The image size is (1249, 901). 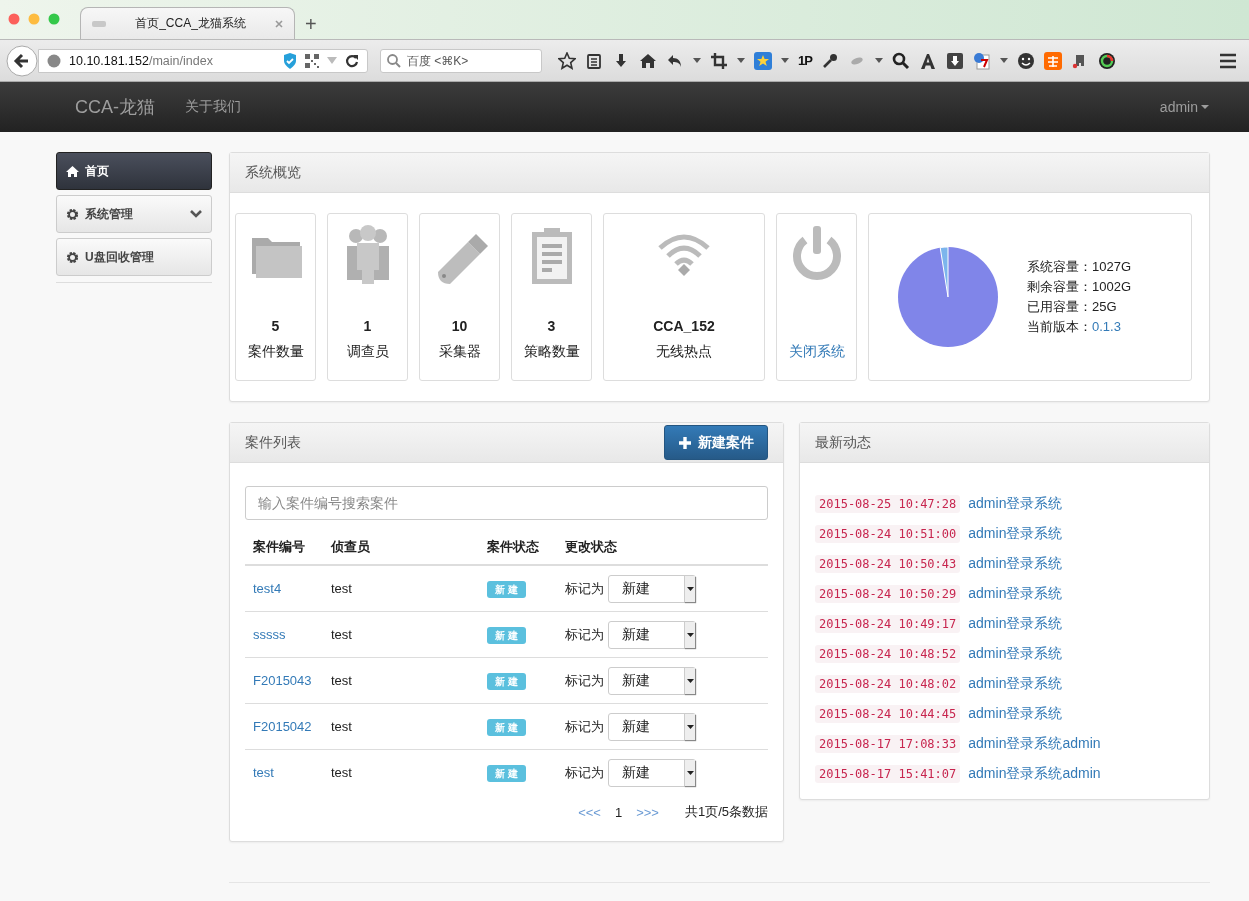 What do you see at coordinates (1059, 326) in the screenshot?
I see `storage-label: 当前版本：` at bounding box center [1059, 326].